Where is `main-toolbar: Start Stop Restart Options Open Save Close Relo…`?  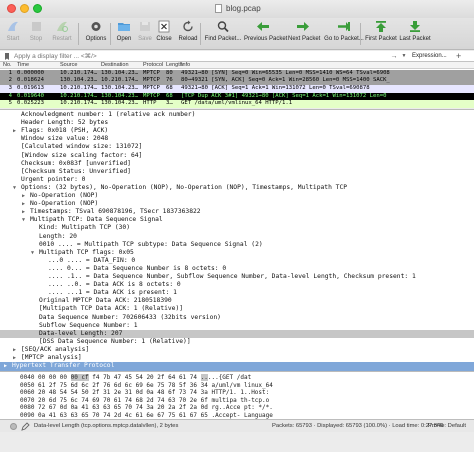 main-toolbar: Start Stop Restart Options Open Save Close Relo… is located at coordinates (237, 34).